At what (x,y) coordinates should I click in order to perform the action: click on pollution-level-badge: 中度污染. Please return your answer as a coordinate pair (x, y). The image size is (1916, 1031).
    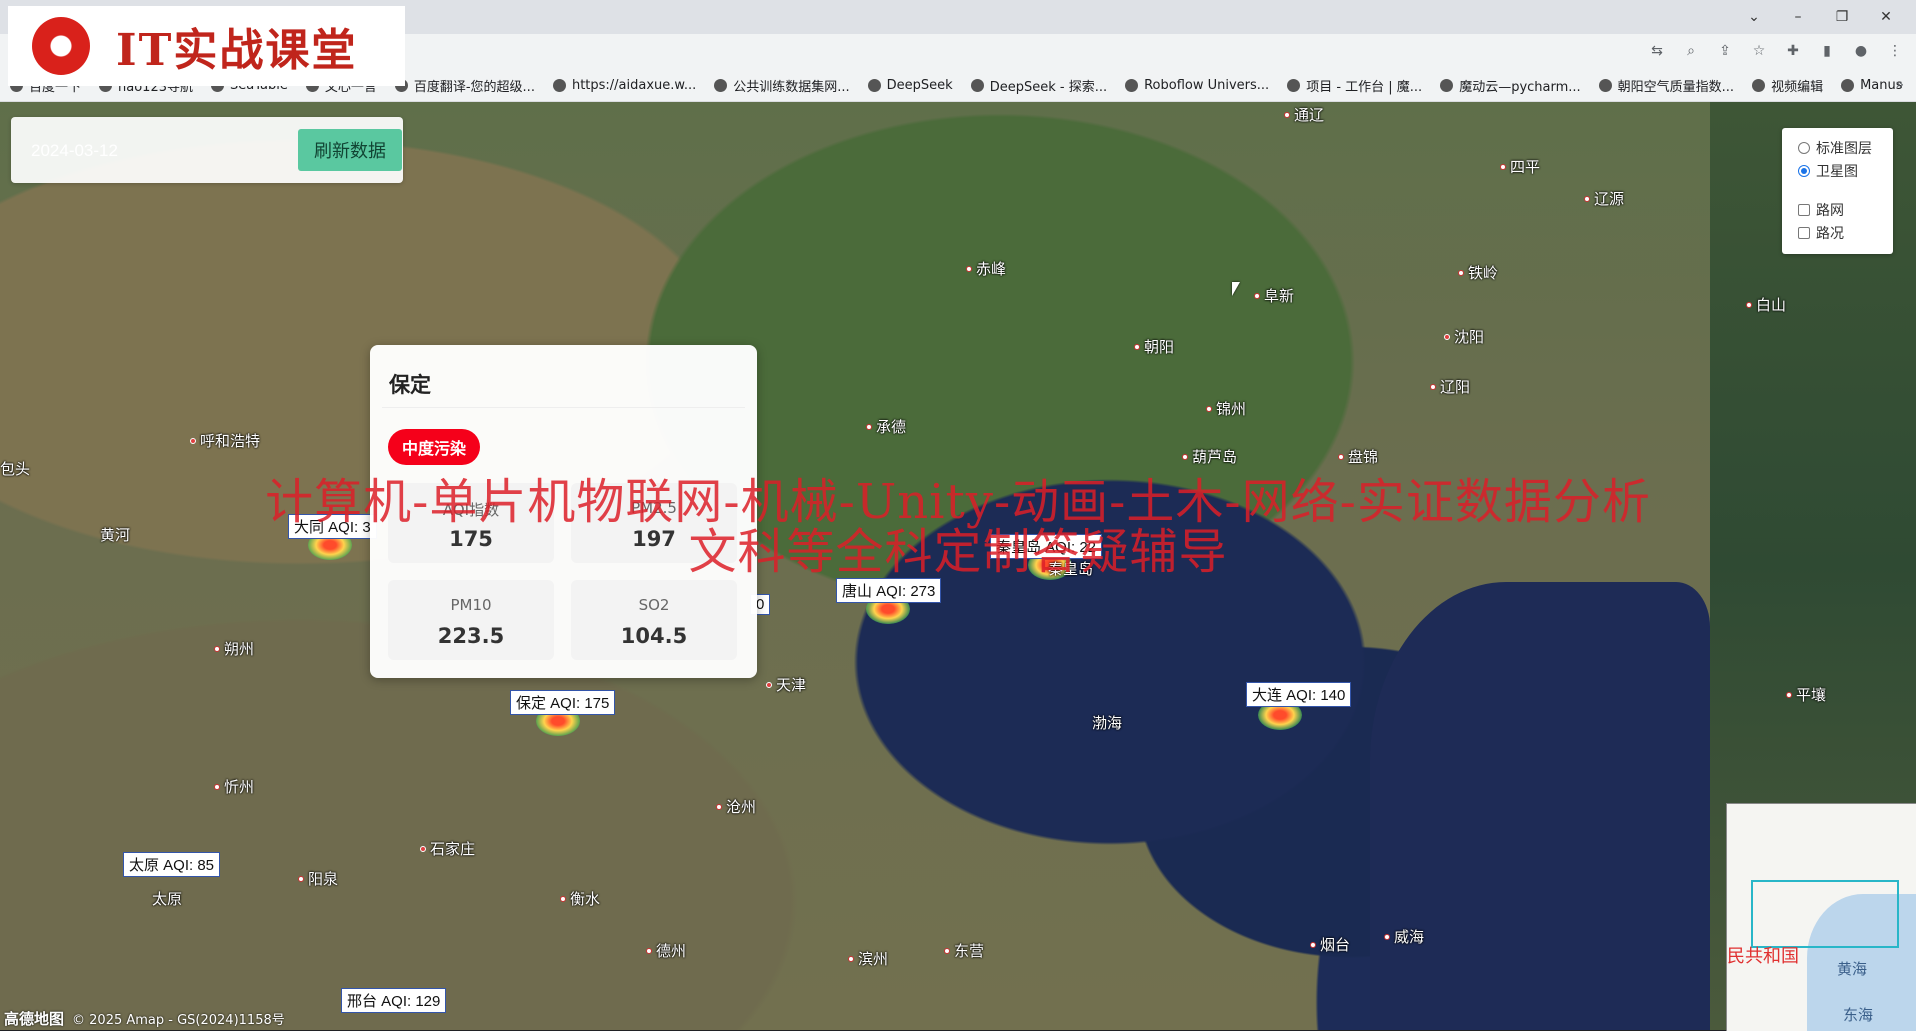
    Looking at the image, I should click on (434, 447).